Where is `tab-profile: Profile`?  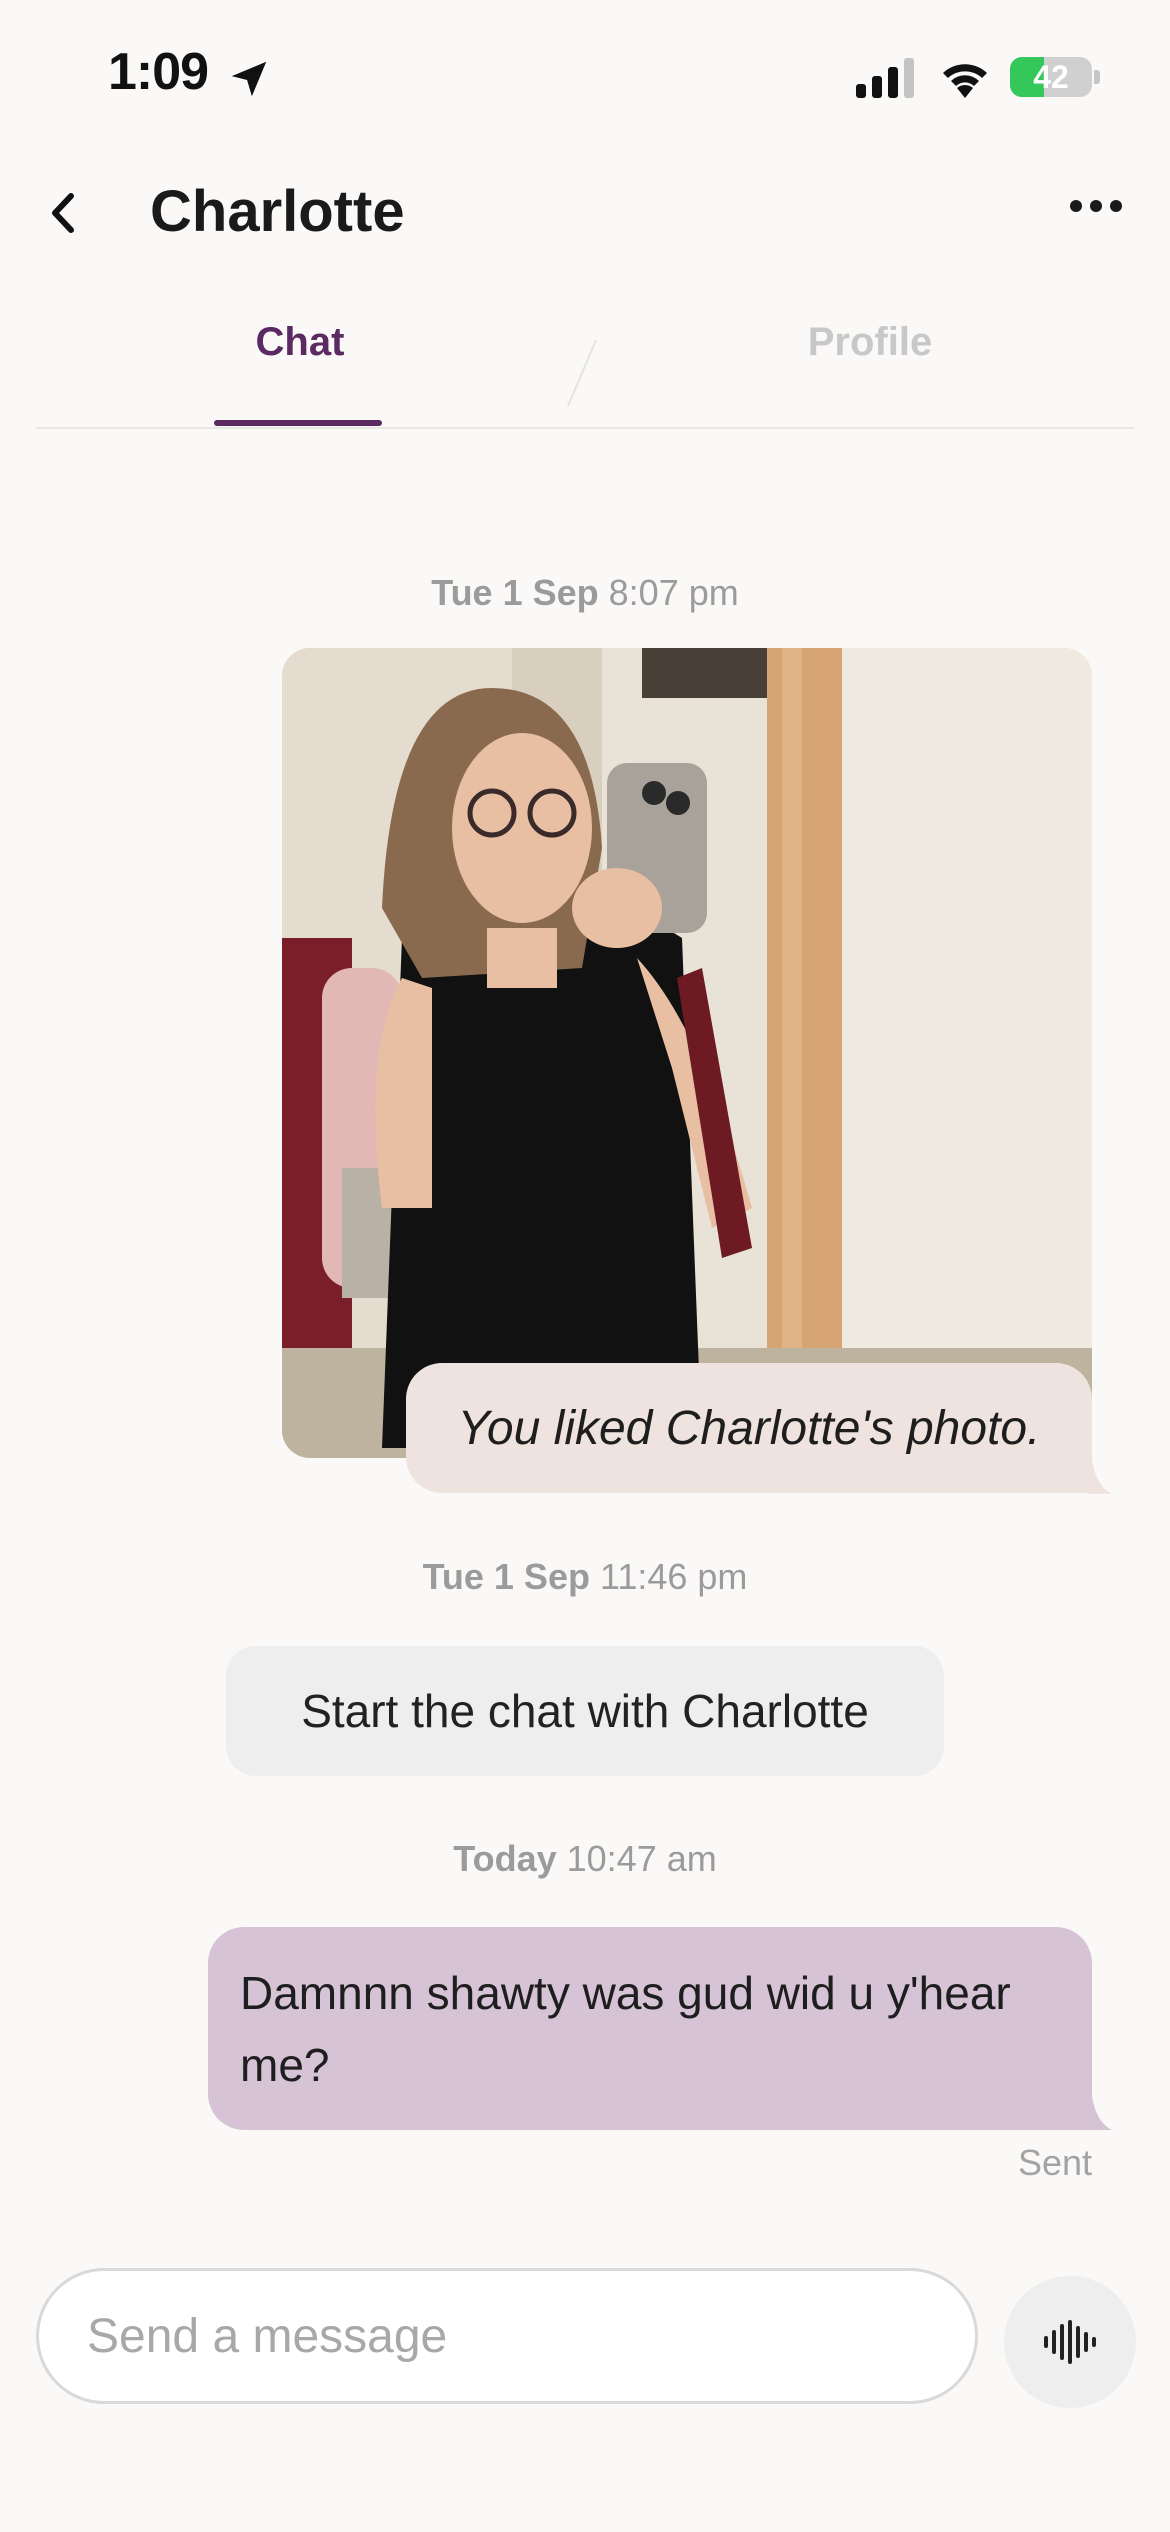 tab-profile: Profile is located at coordinates (870, 342).